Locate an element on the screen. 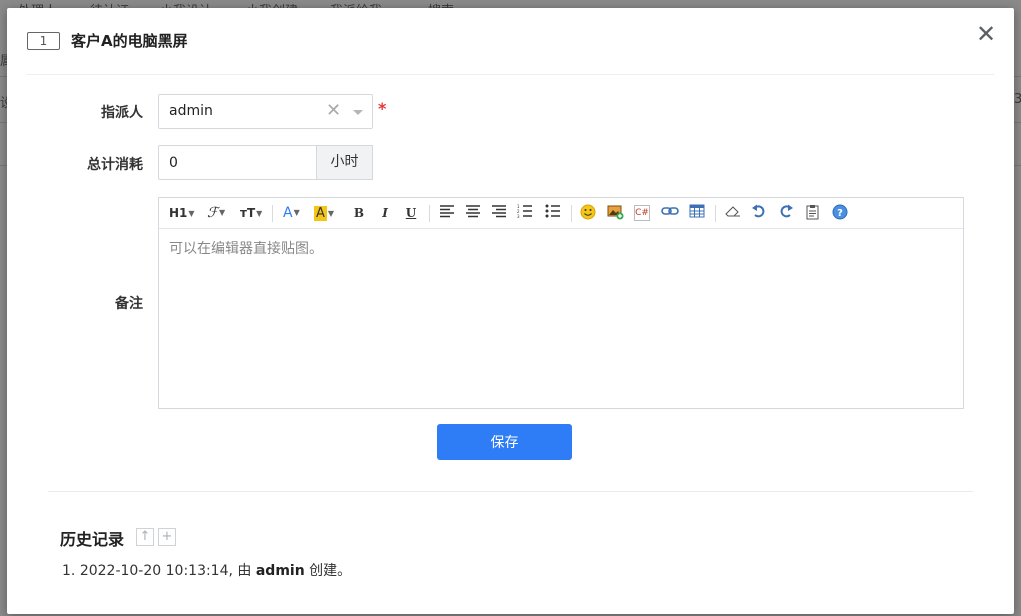 The image size is (1021, 616). chevron-down-icon is located at coordinates (358, 112).